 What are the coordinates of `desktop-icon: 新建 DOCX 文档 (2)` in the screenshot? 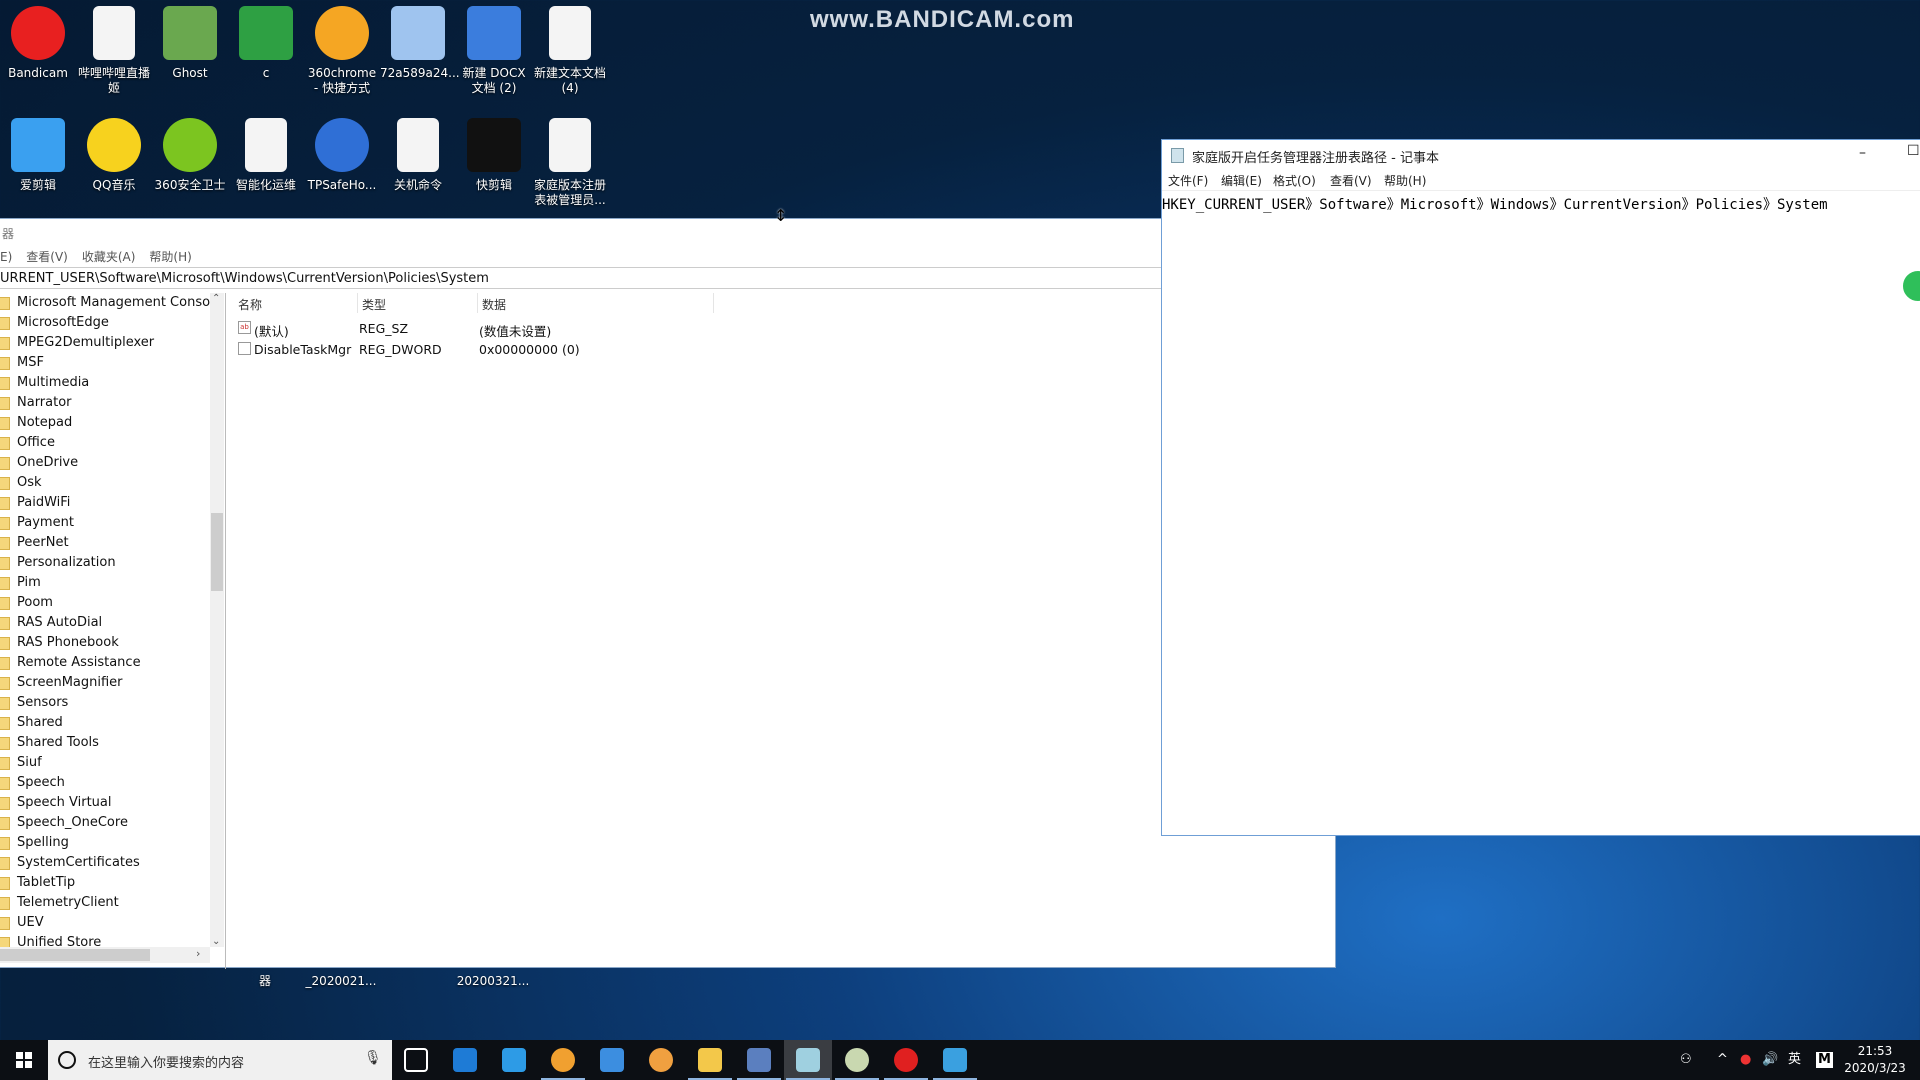 It's located at (494, 51).